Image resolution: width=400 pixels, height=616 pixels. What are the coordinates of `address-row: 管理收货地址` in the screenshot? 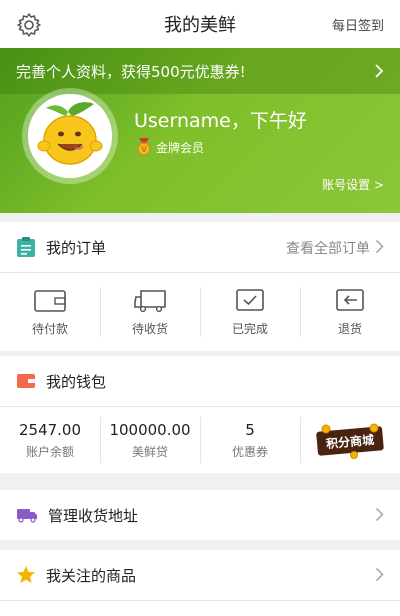 It's located at (200, 515).